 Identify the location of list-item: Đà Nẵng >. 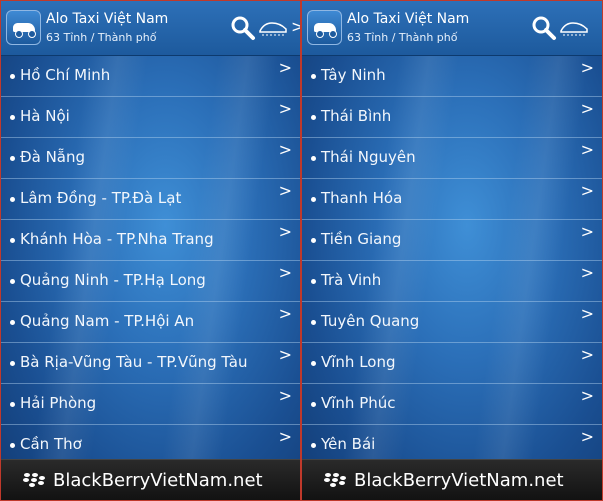
(150, 158).